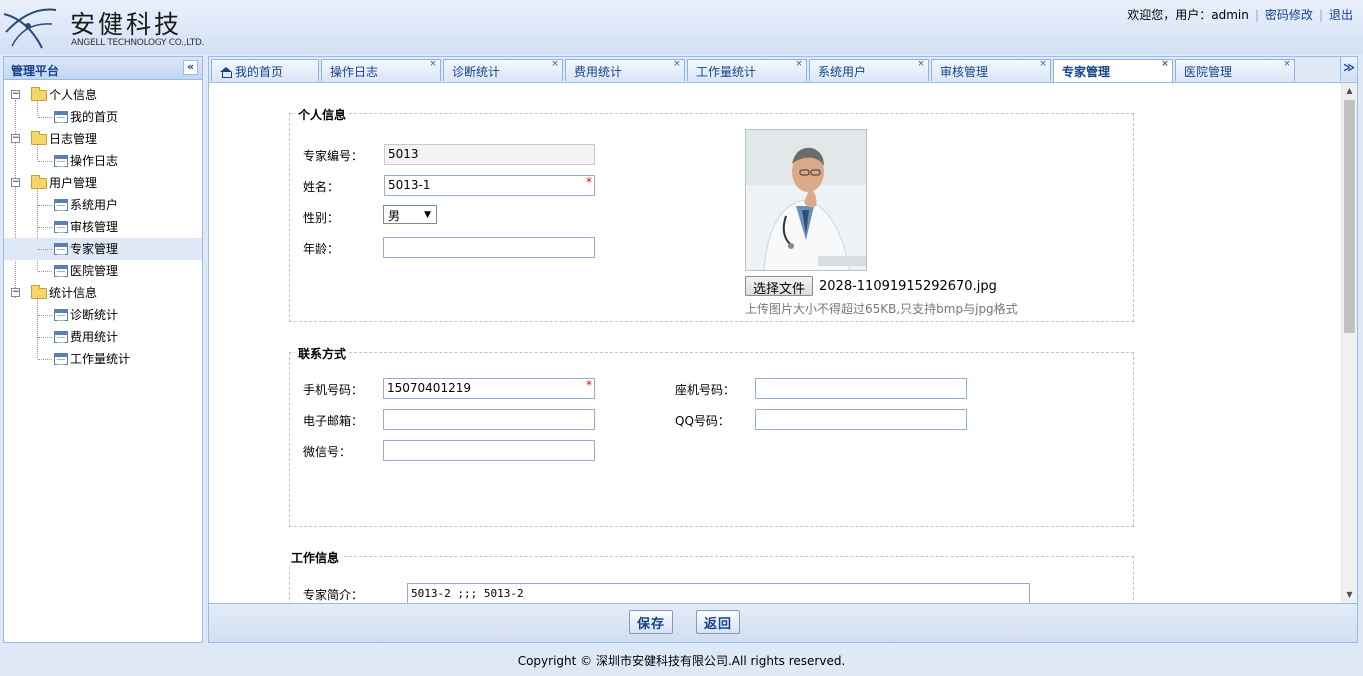  What do you see at coordinates (73, 139) in the screenshot?
I see `tree-group-label: 日志管理` at bounding box center [73, 139].